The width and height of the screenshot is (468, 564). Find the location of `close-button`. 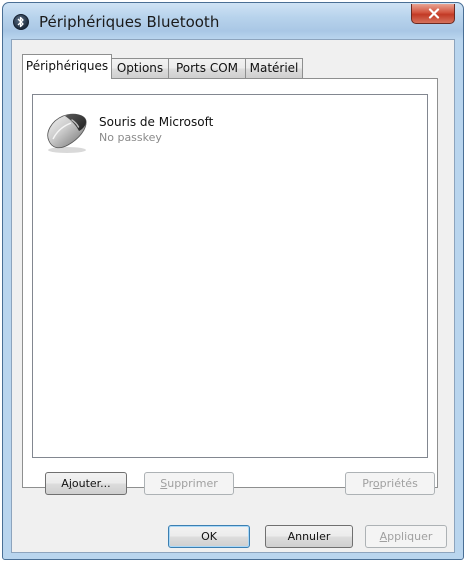

close-button is located at coordinates (433, 14).